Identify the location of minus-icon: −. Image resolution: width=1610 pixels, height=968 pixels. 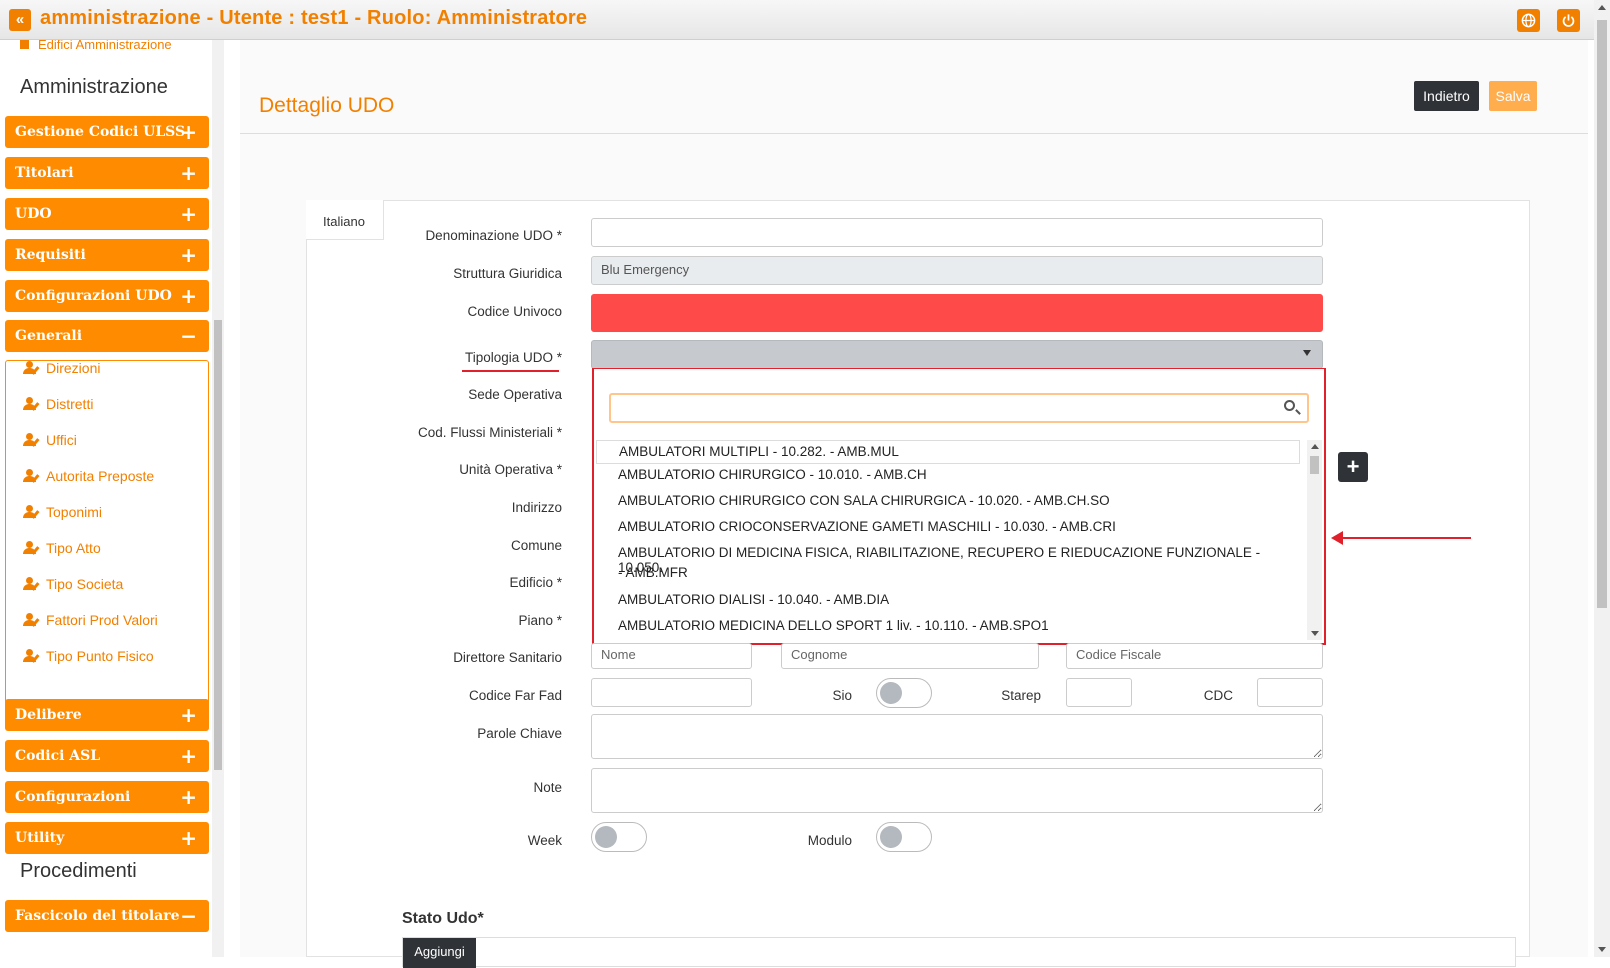
(188, 916).